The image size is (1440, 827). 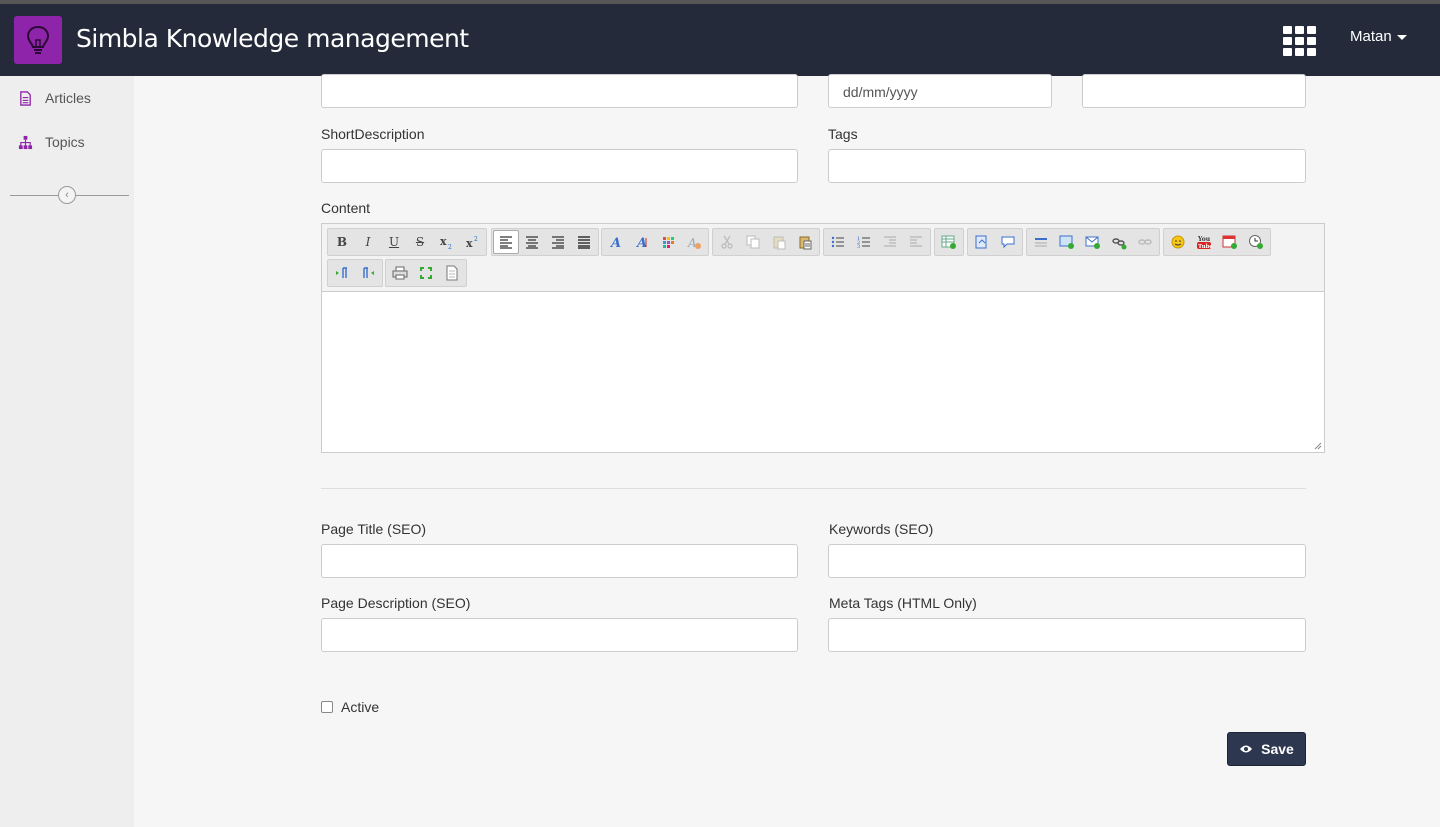 I want to click on text-direction-rtl-icon, so click(x=368, y=272).